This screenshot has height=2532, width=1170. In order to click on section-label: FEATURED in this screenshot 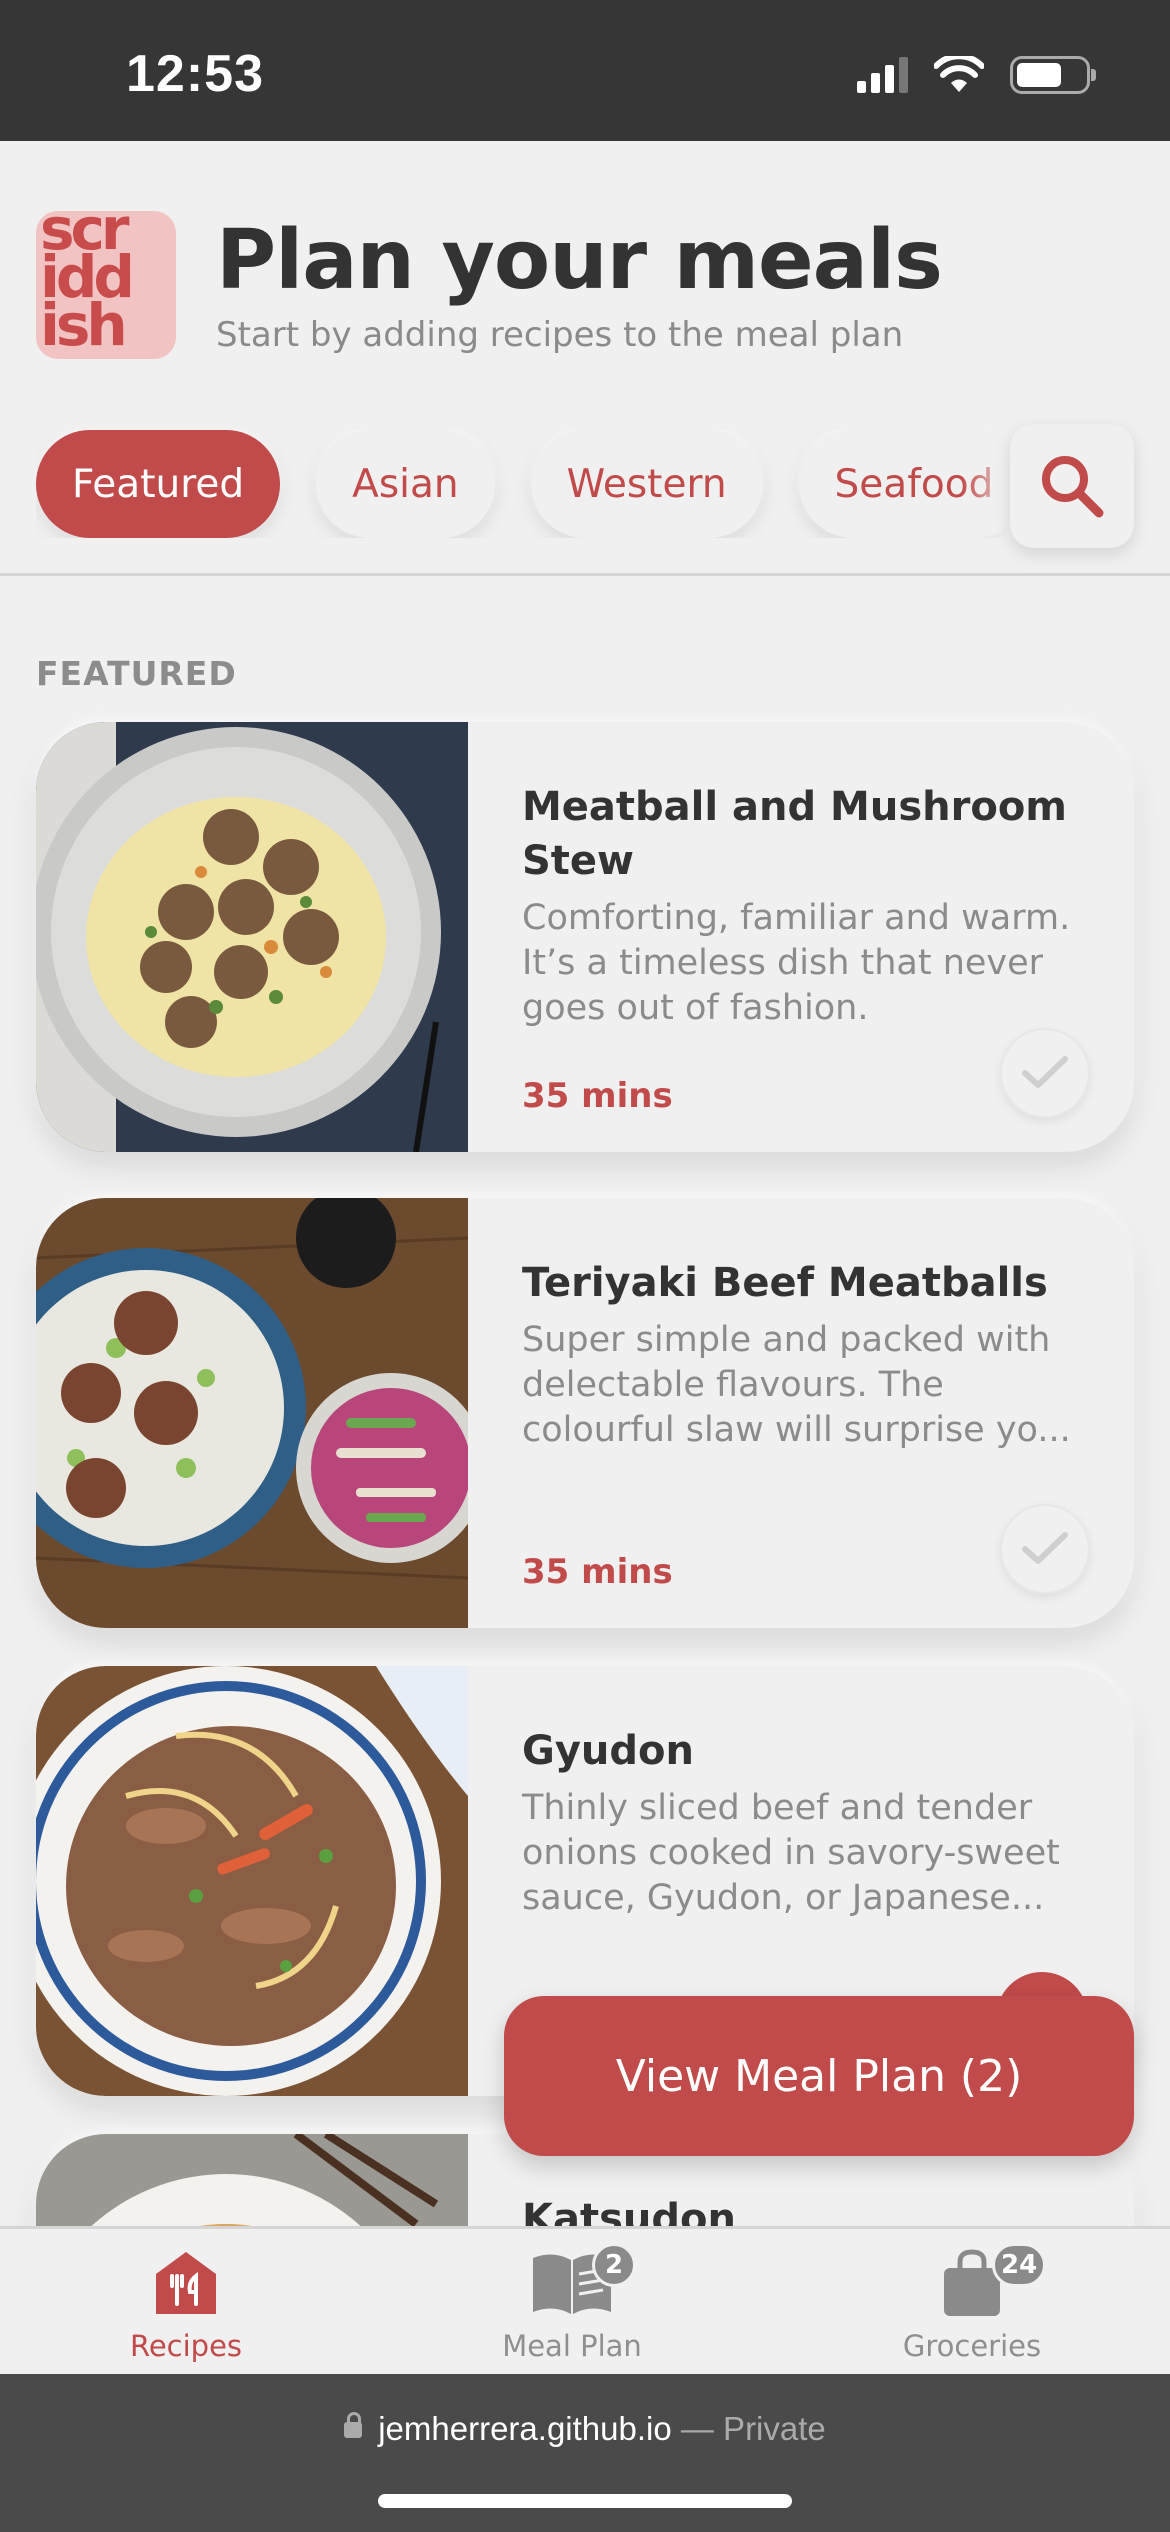, I will do `click(136, 673)`.